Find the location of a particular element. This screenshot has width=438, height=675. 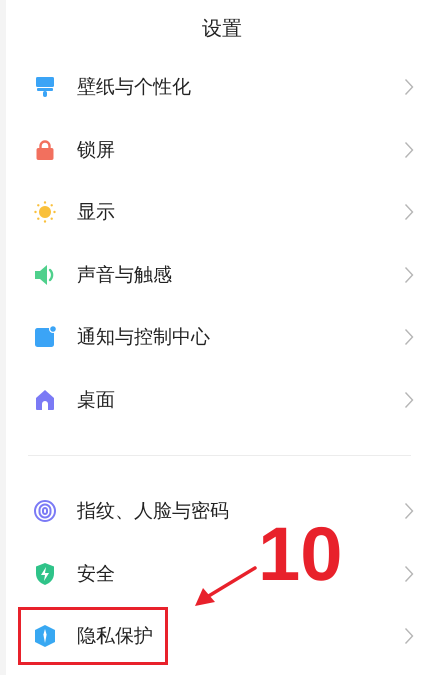

setting-label: 显示 is located at coordinates (96, 212).